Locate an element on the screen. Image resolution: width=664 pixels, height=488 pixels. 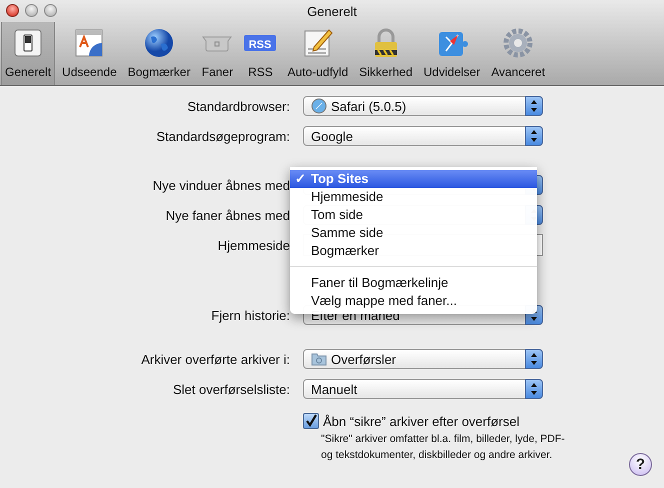
checkbox-label: Åbn “sikre” arkiver efter overførsel is located at coordinates (421, 421).